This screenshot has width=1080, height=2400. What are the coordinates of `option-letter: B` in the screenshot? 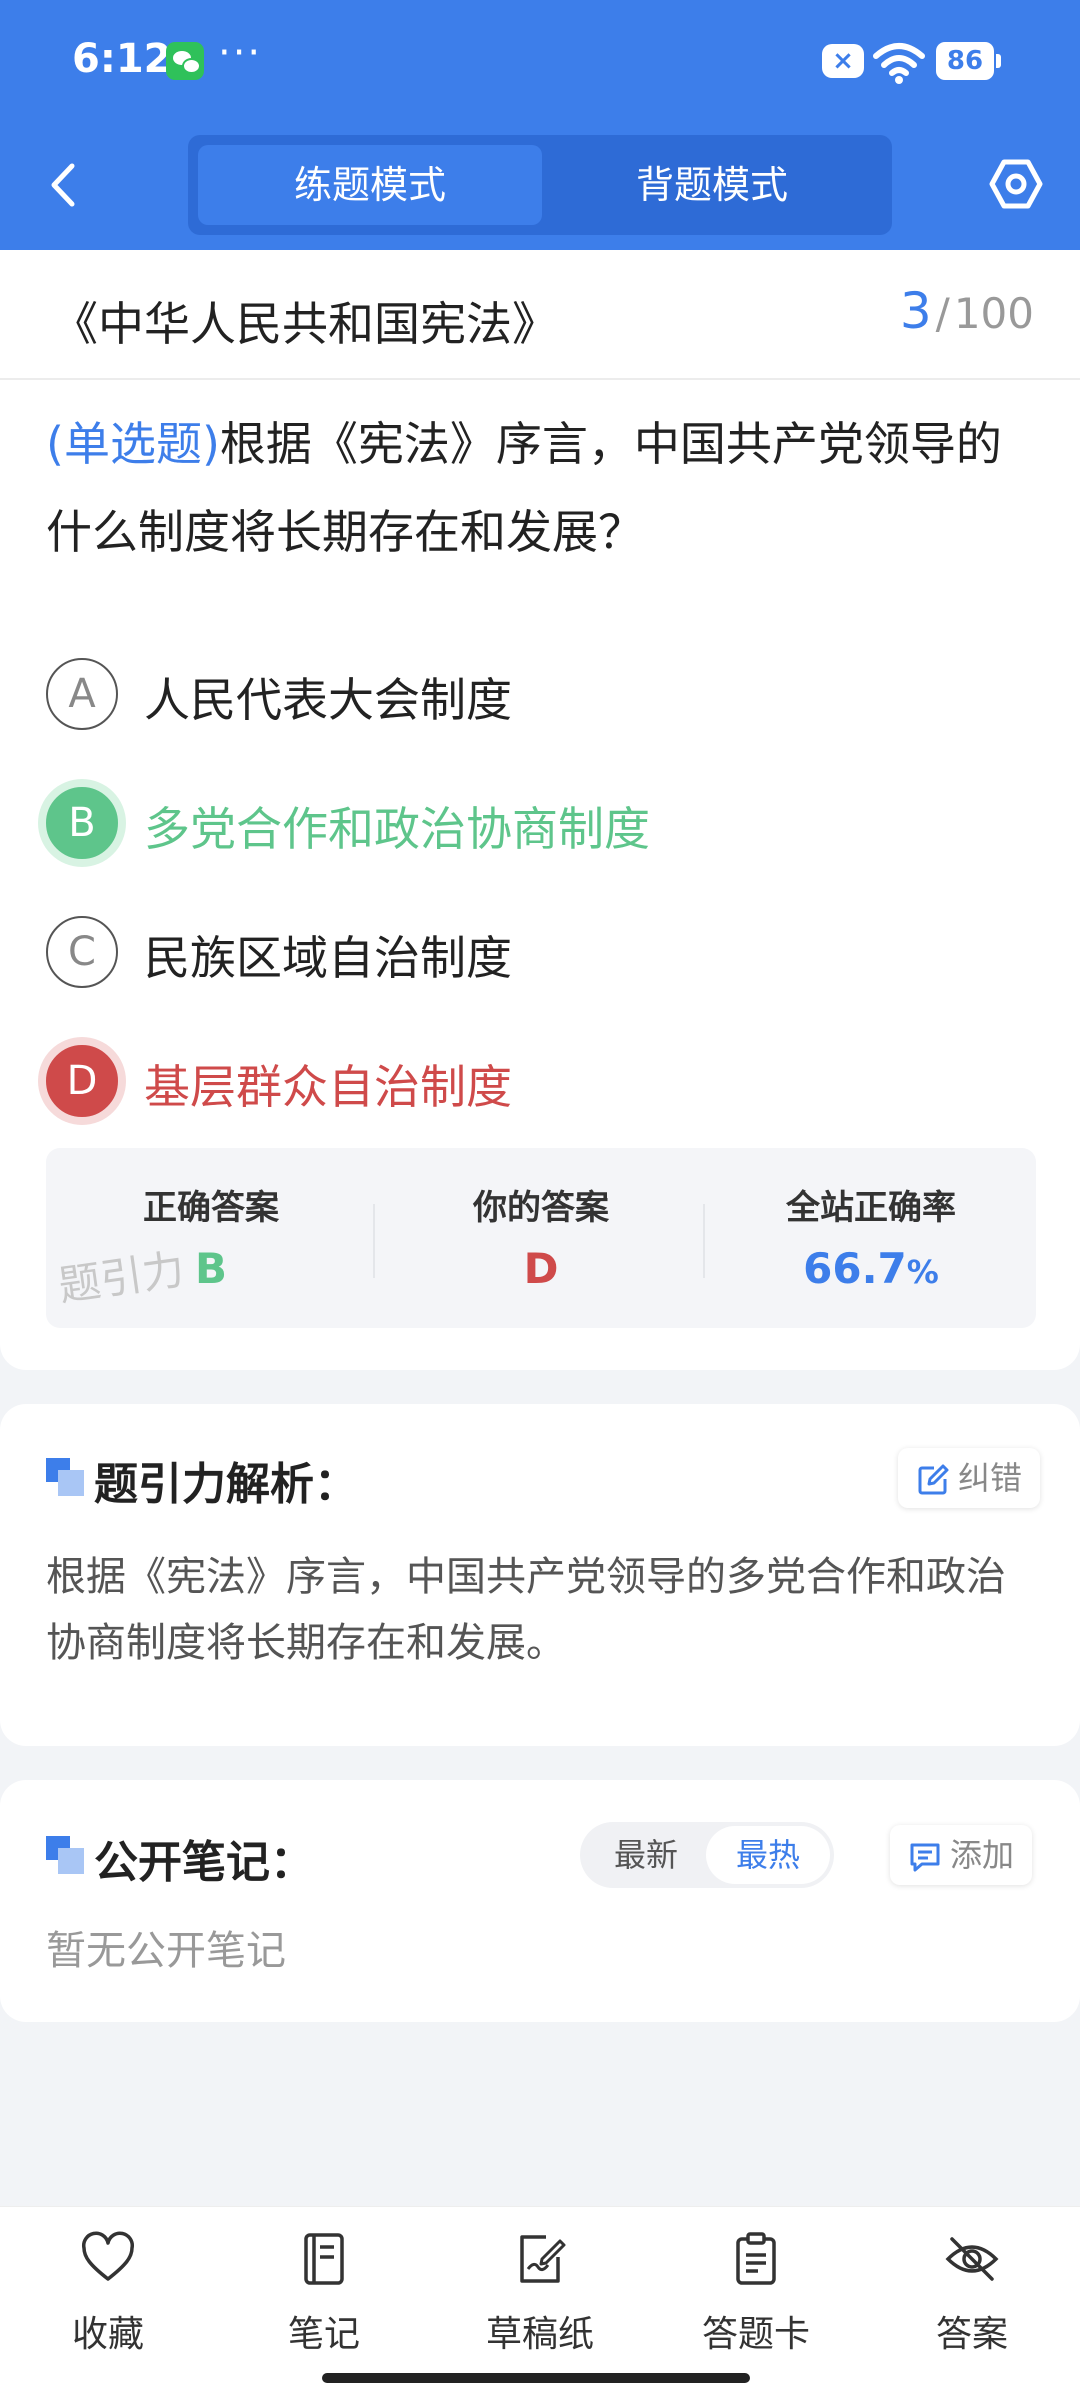 It's located at (82, 823).